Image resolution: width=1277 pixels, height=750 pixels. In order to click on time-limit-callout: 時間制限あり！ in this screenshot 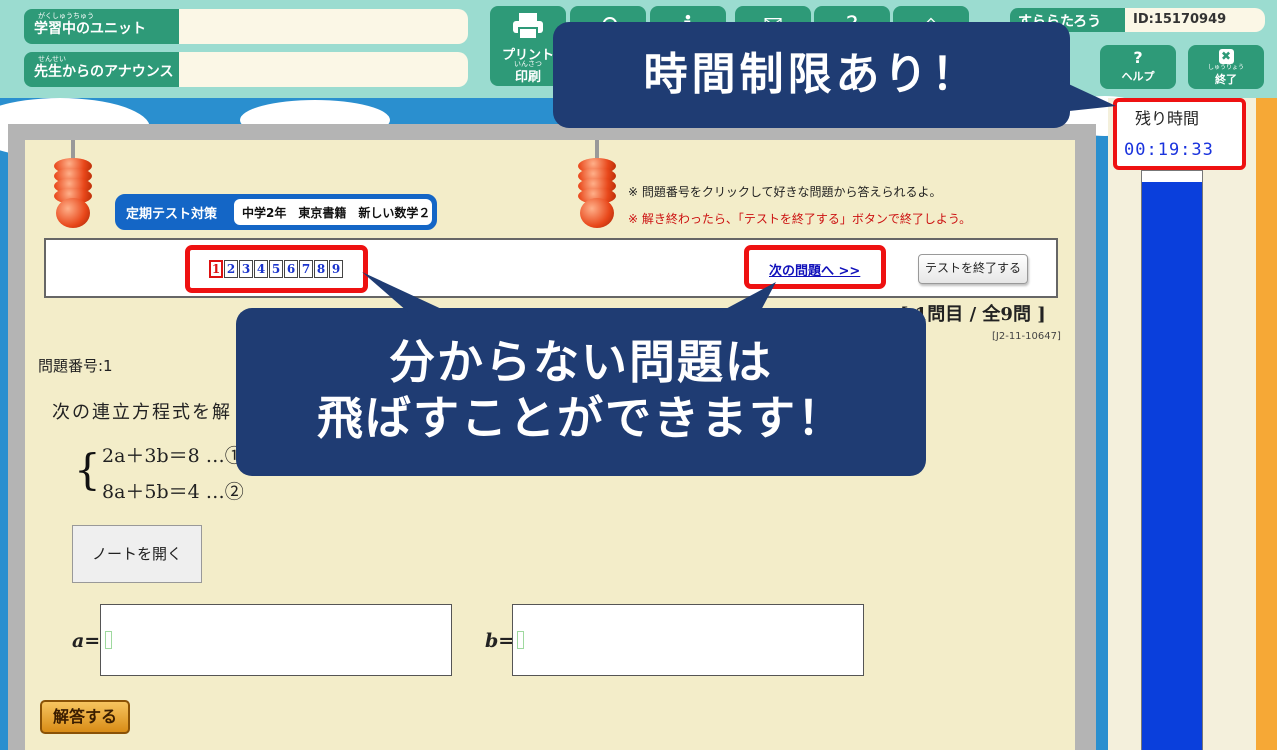, I will do `click(811, 75)`.